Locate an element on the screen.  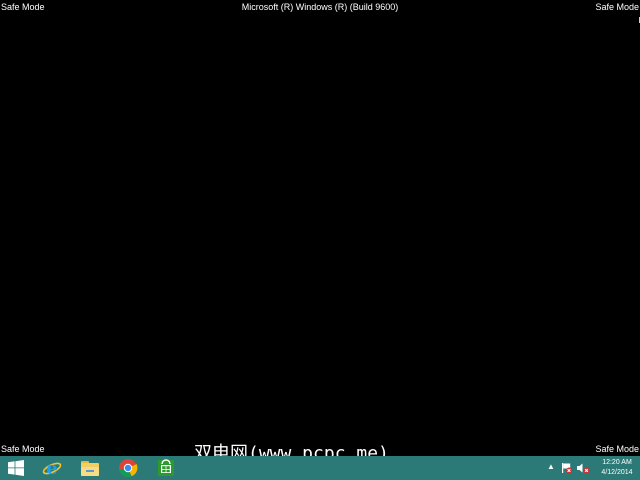
chrome-taskbar-button is located at coordinates (128, 468).